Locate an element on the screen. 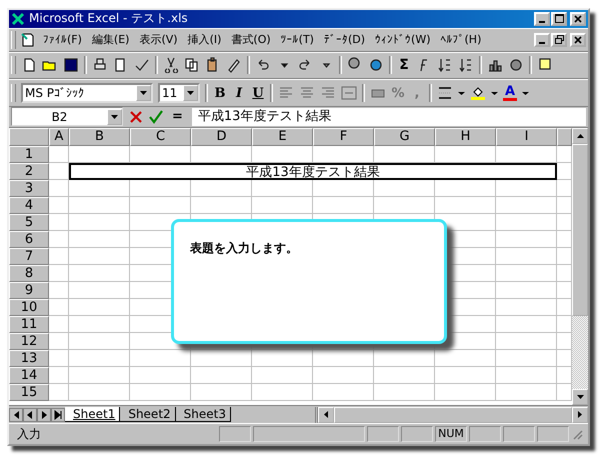 The width and height of the screenshot is (600, 456). menu-item: ﾃﾞｰﾀ(D) is located at coordinates (344, 39).